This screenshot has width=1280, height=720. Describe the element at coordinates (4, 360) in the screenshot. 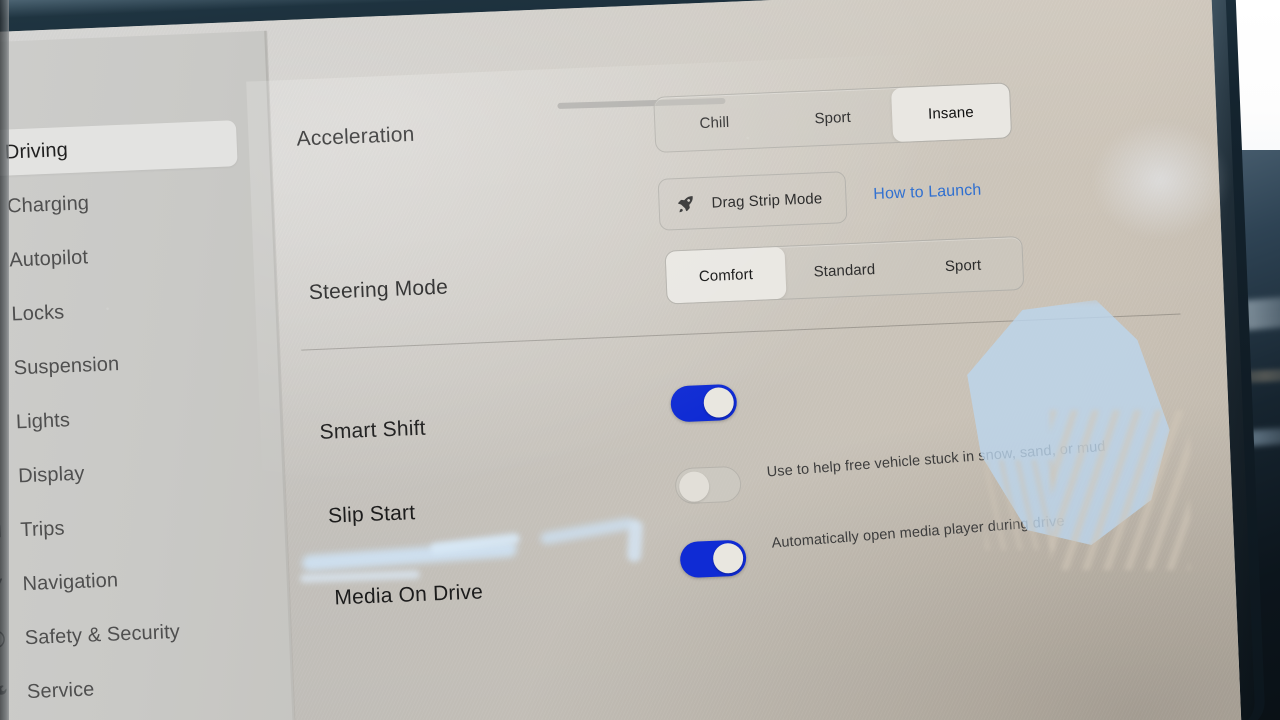

I see `left-edge-shadow` at that location.